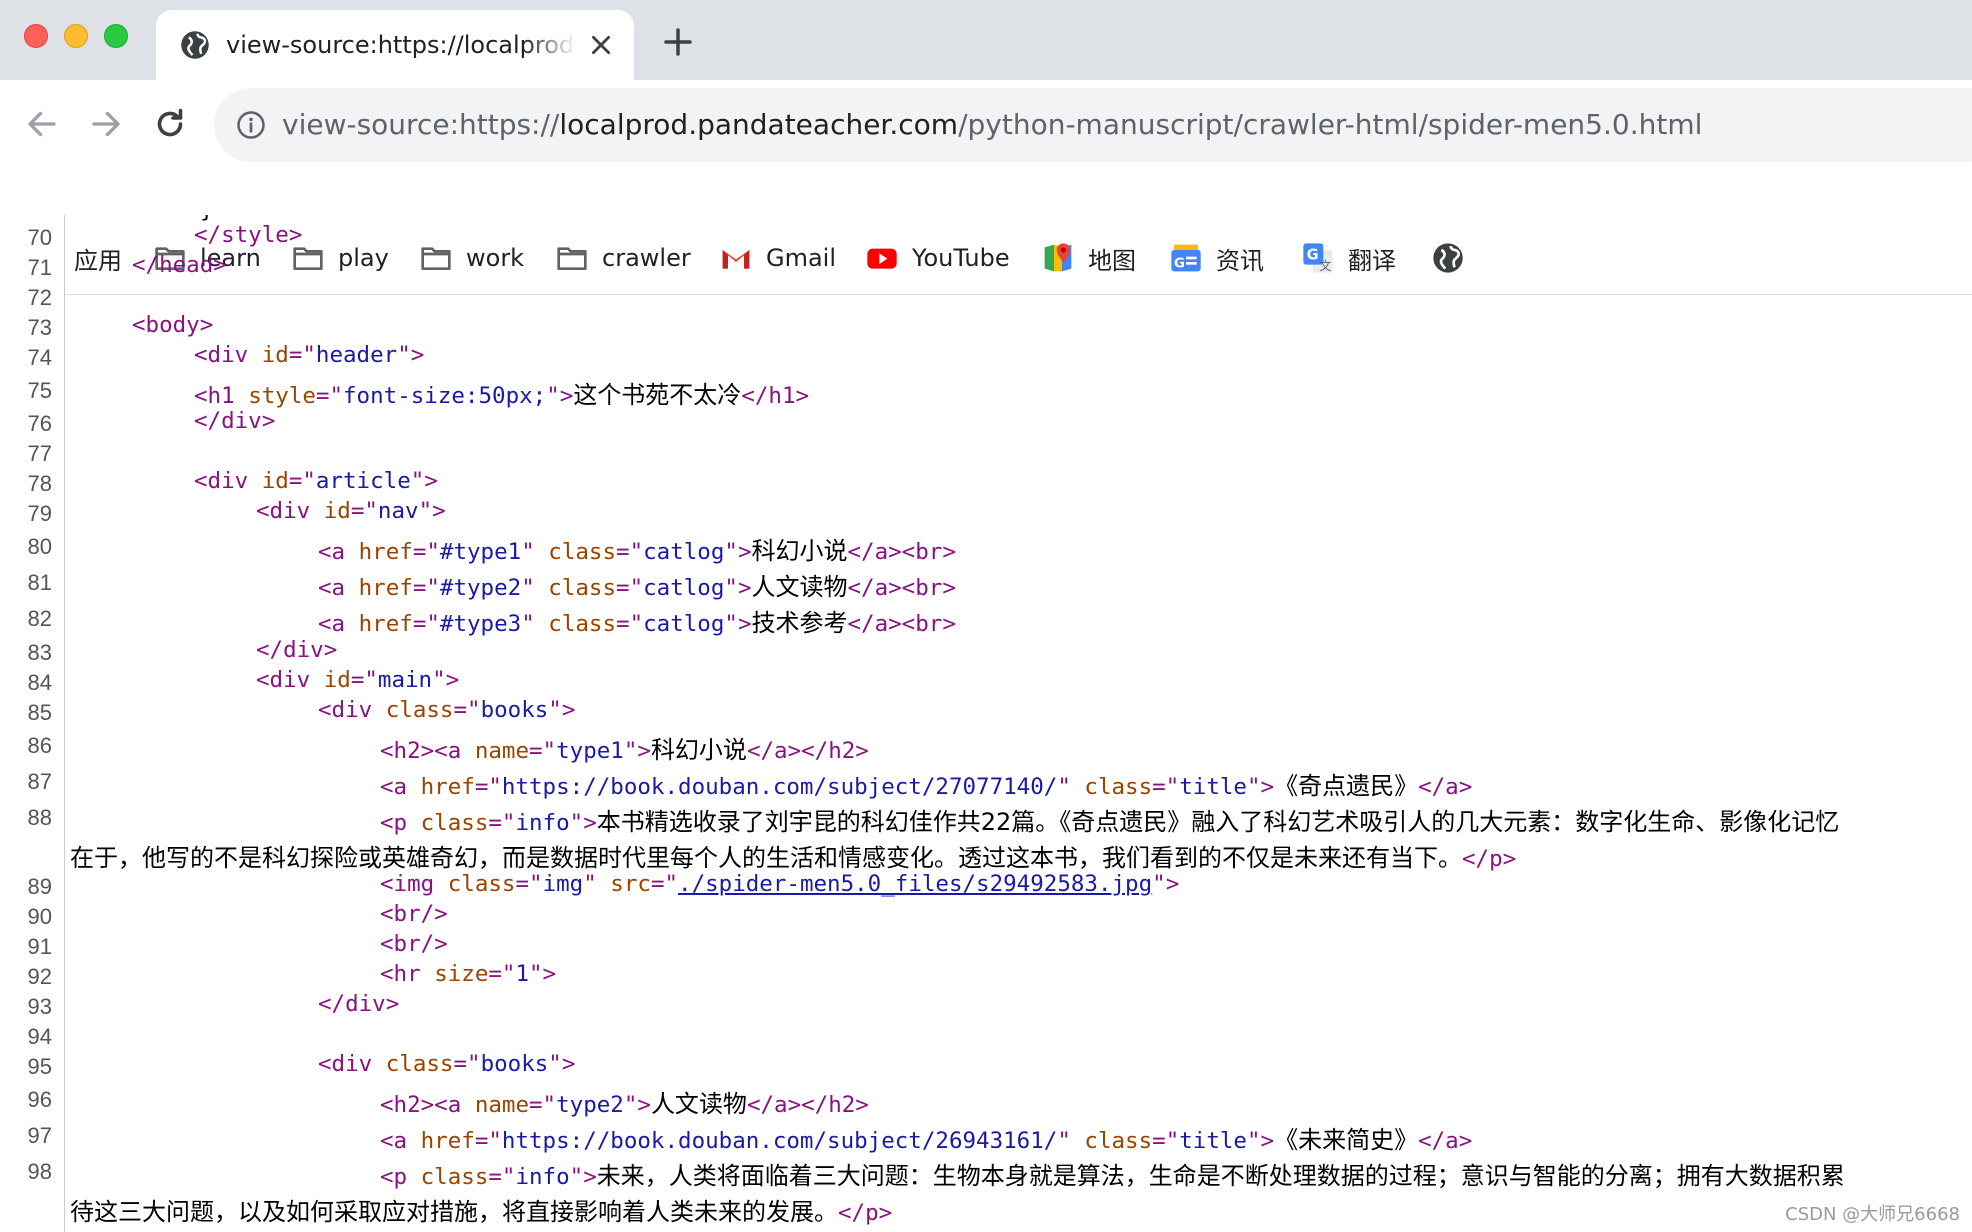  Describe the element at coordinates (39, 946) in the screenshot. I see `line-number: 91` at that location.